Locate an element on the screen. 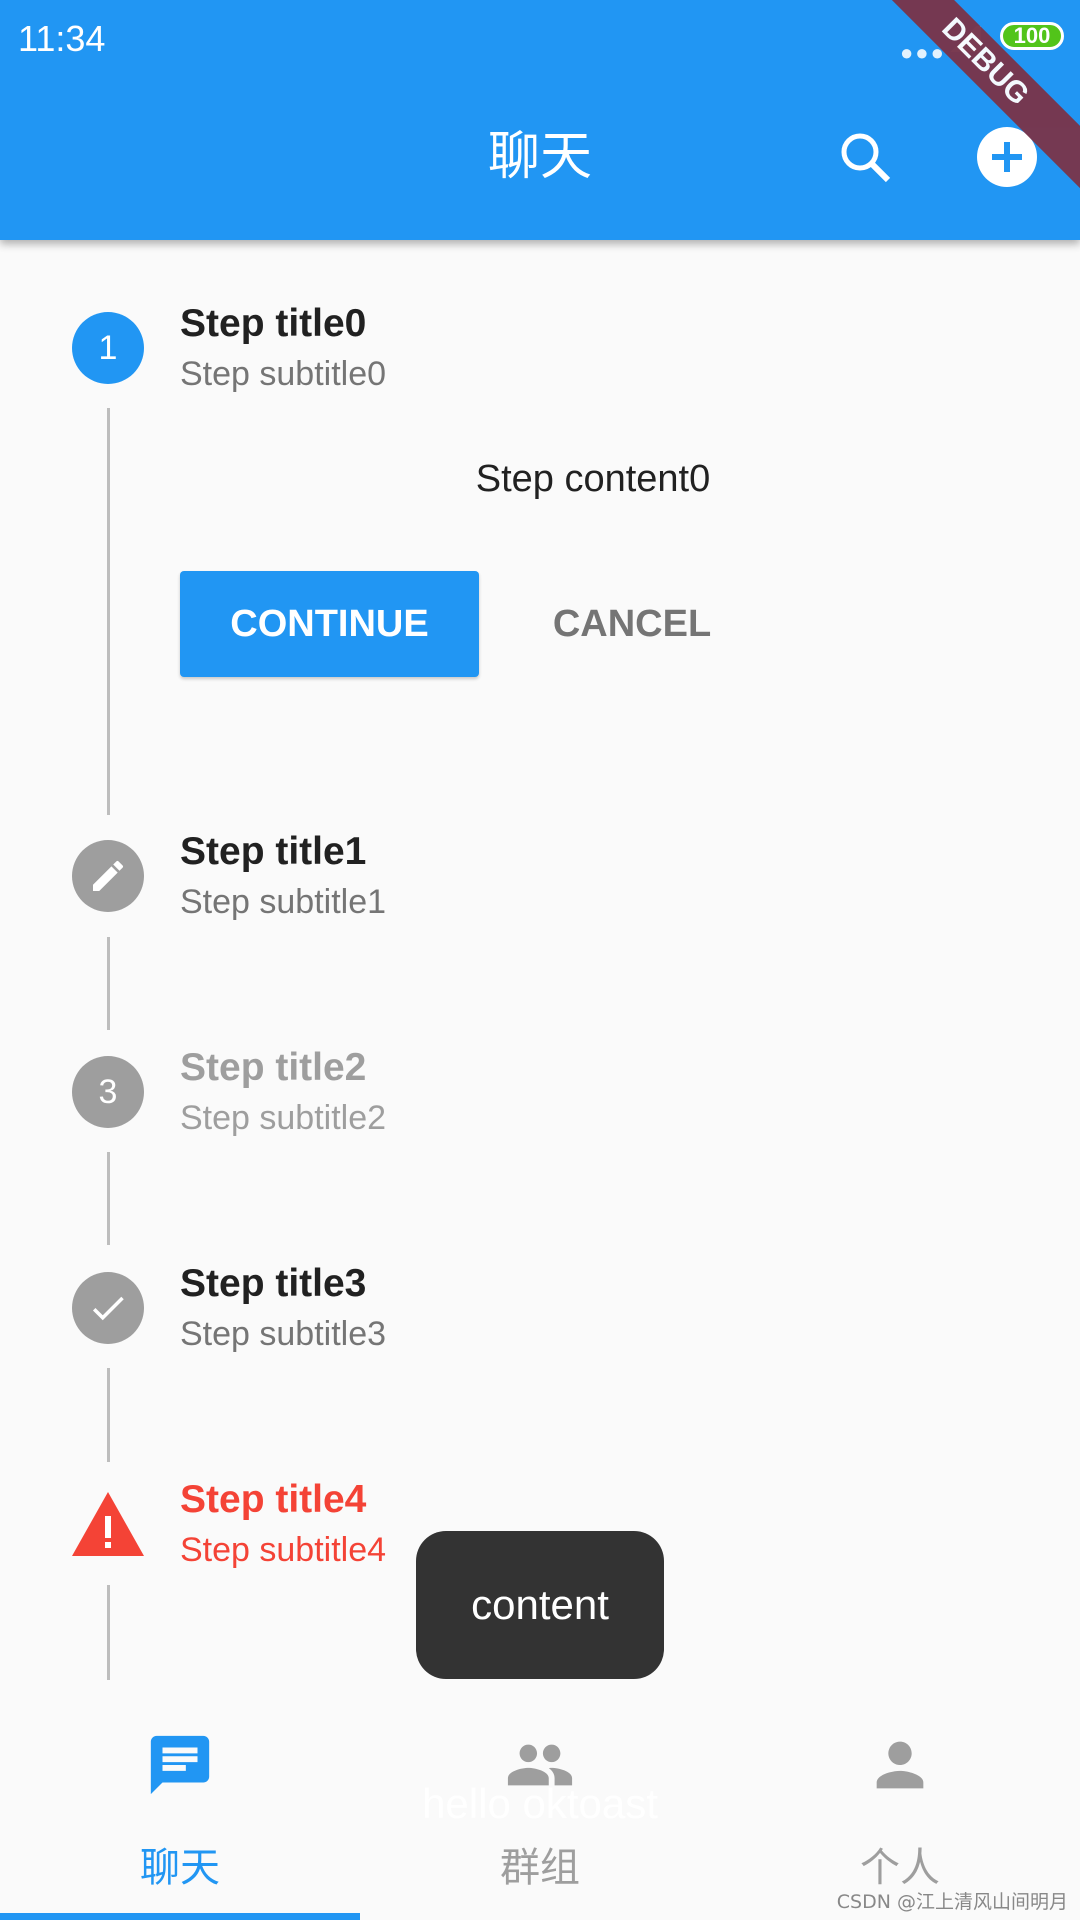 Image resolution: width=1080 pixels, height=1920 pixels. search-icon is located at coordinates (866, 158).